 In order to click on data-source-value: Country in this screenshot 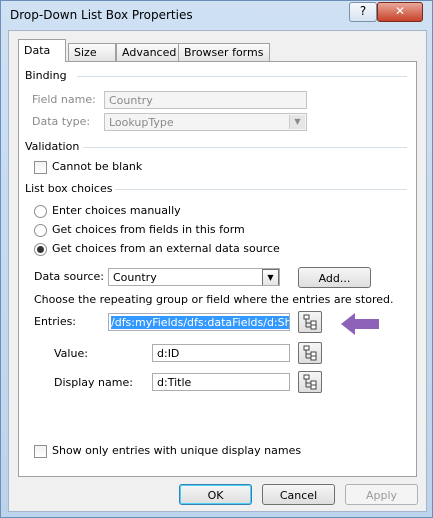, I will do `click(135, 277)`.